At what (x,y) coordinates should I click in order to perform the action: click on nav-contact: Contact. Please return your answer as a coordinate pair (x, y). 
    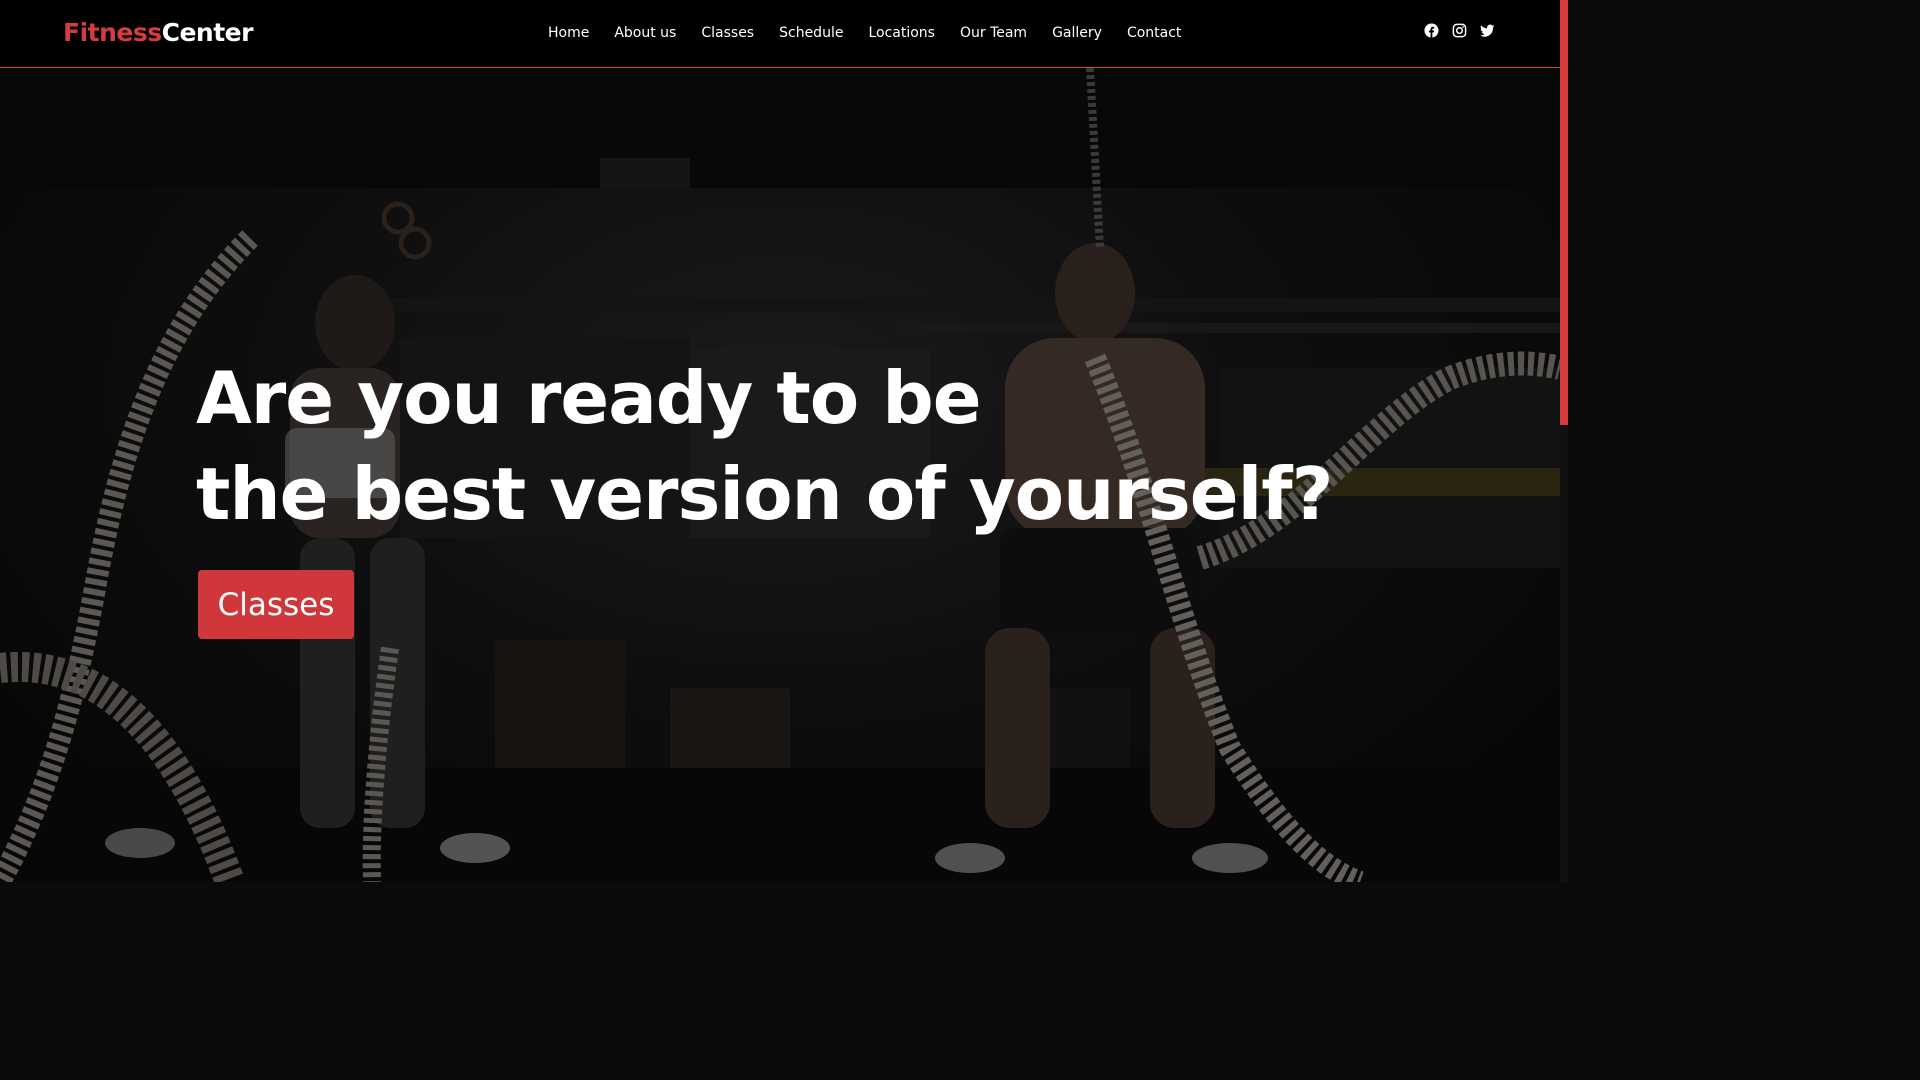
    Looking at the image, I should click on (1154, 33).